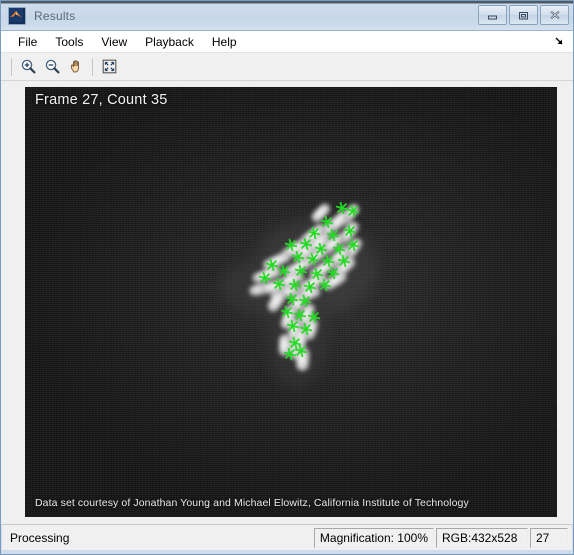 The height and width of the screenshot is (555, 574). I want to click on menu-item-help: Help, so click(224, 42).